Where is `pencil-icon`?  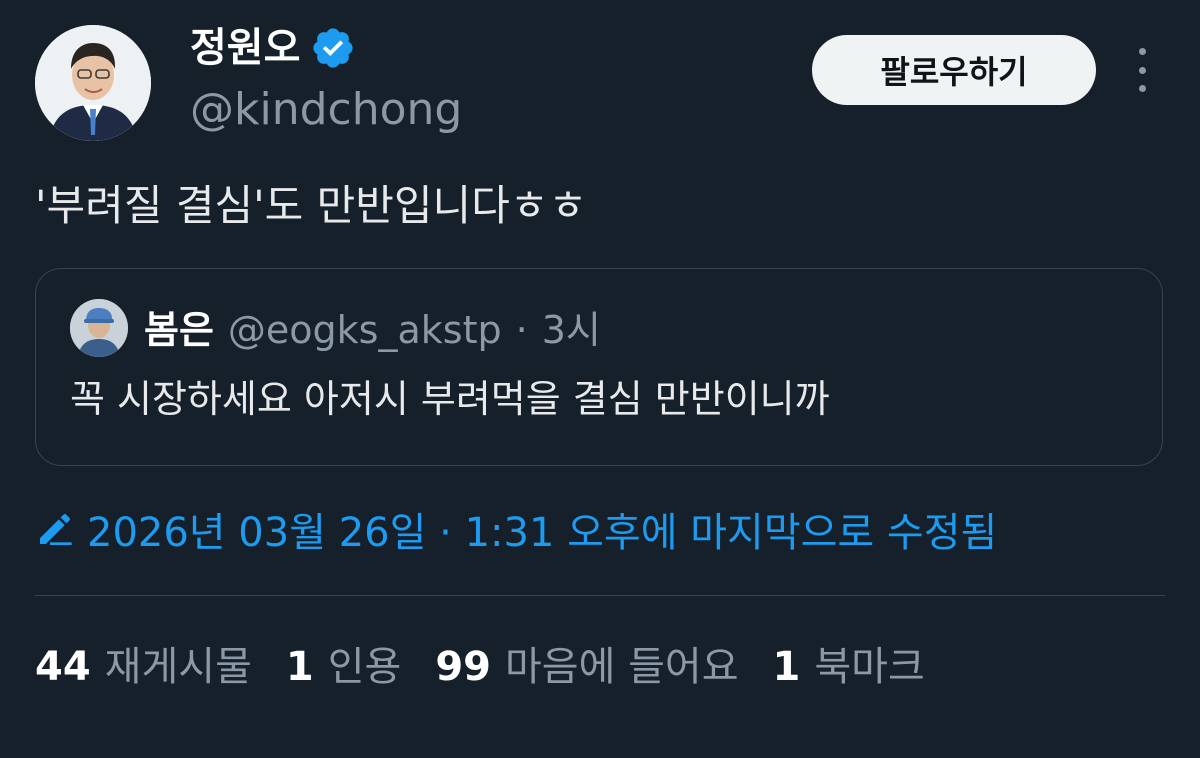
pencil-icon is located at coordinates (56, 529).